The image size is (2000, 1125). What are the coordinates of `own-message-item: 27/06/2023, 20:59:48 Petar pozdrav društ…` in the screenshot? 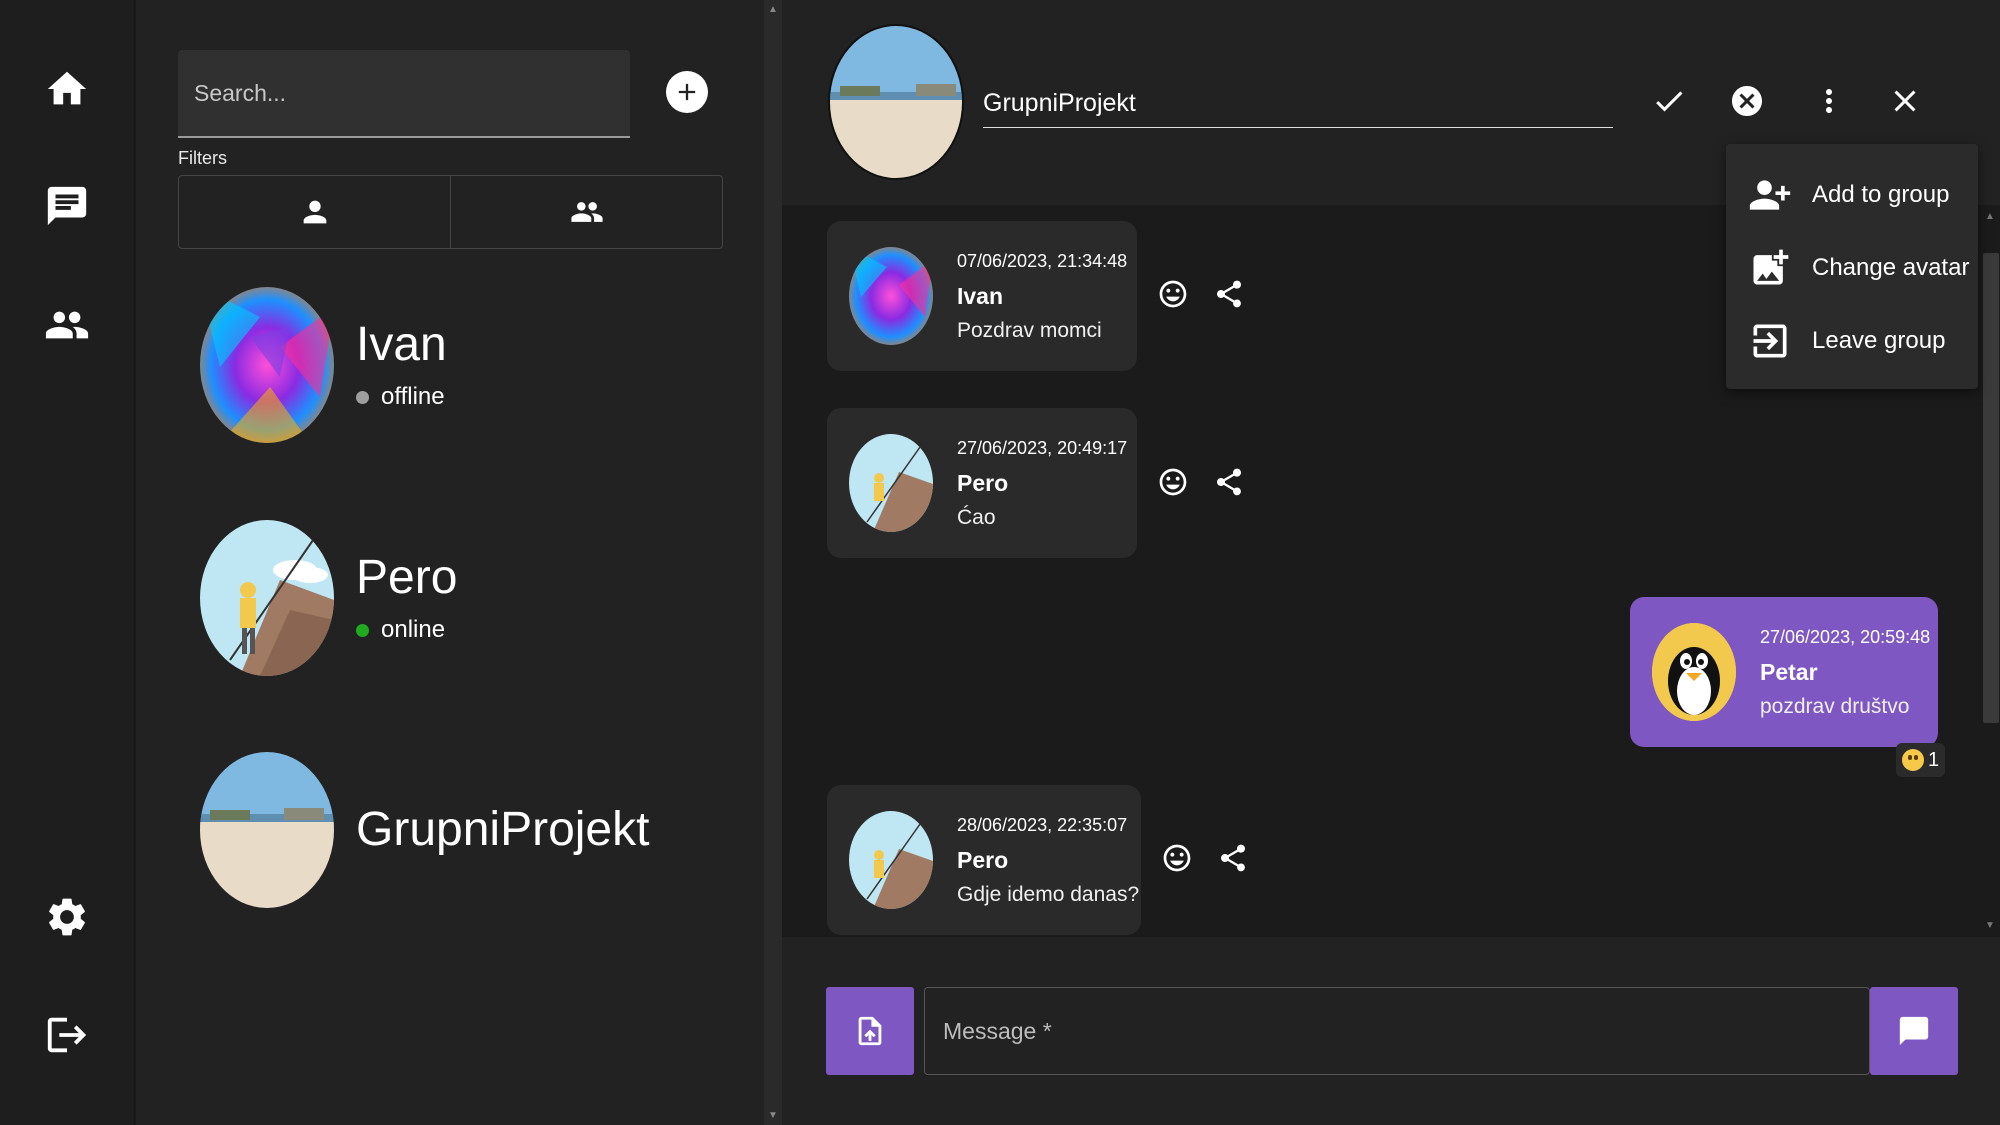 It's located at (1784, 672).